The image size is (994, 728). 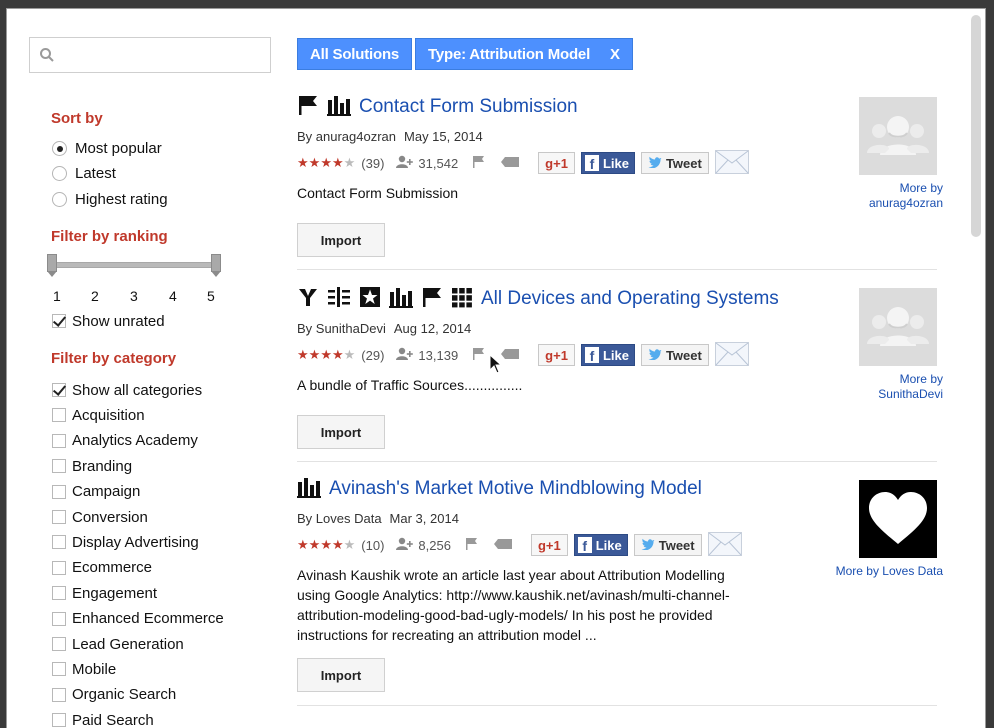 I want to click on category-checkbox: Conversion, so click(x=100, y=517).